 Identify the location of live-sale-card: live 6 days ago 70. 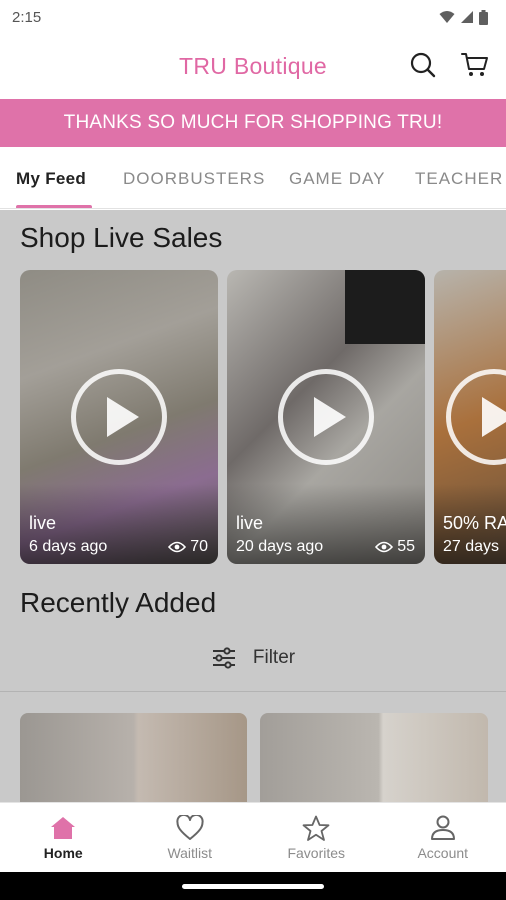
(119, 417).